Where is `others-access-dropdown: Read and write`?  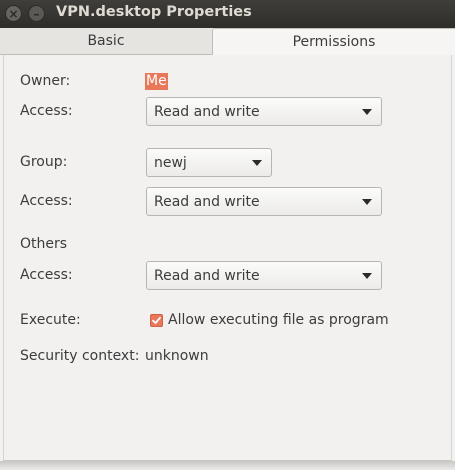
others-access-dropdown: Read and write is located at coordinates (264, 275).